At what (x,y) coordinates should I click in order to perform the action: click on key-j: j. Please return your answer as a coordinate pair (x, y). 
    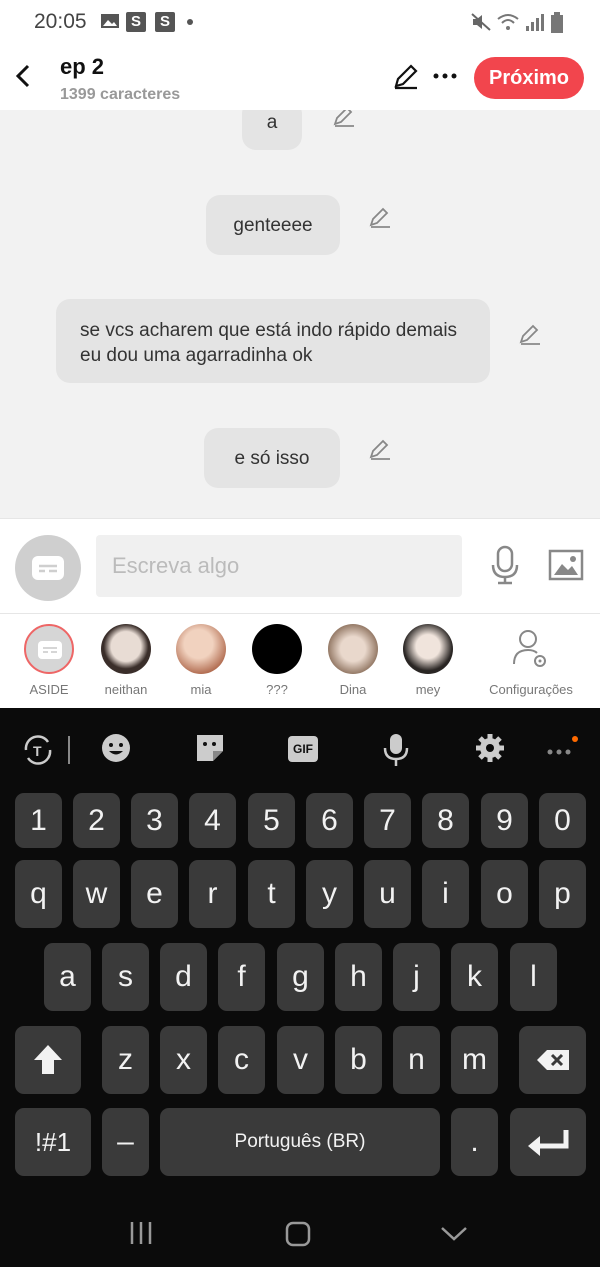
    Looking at the image, I should click on (416, 977).